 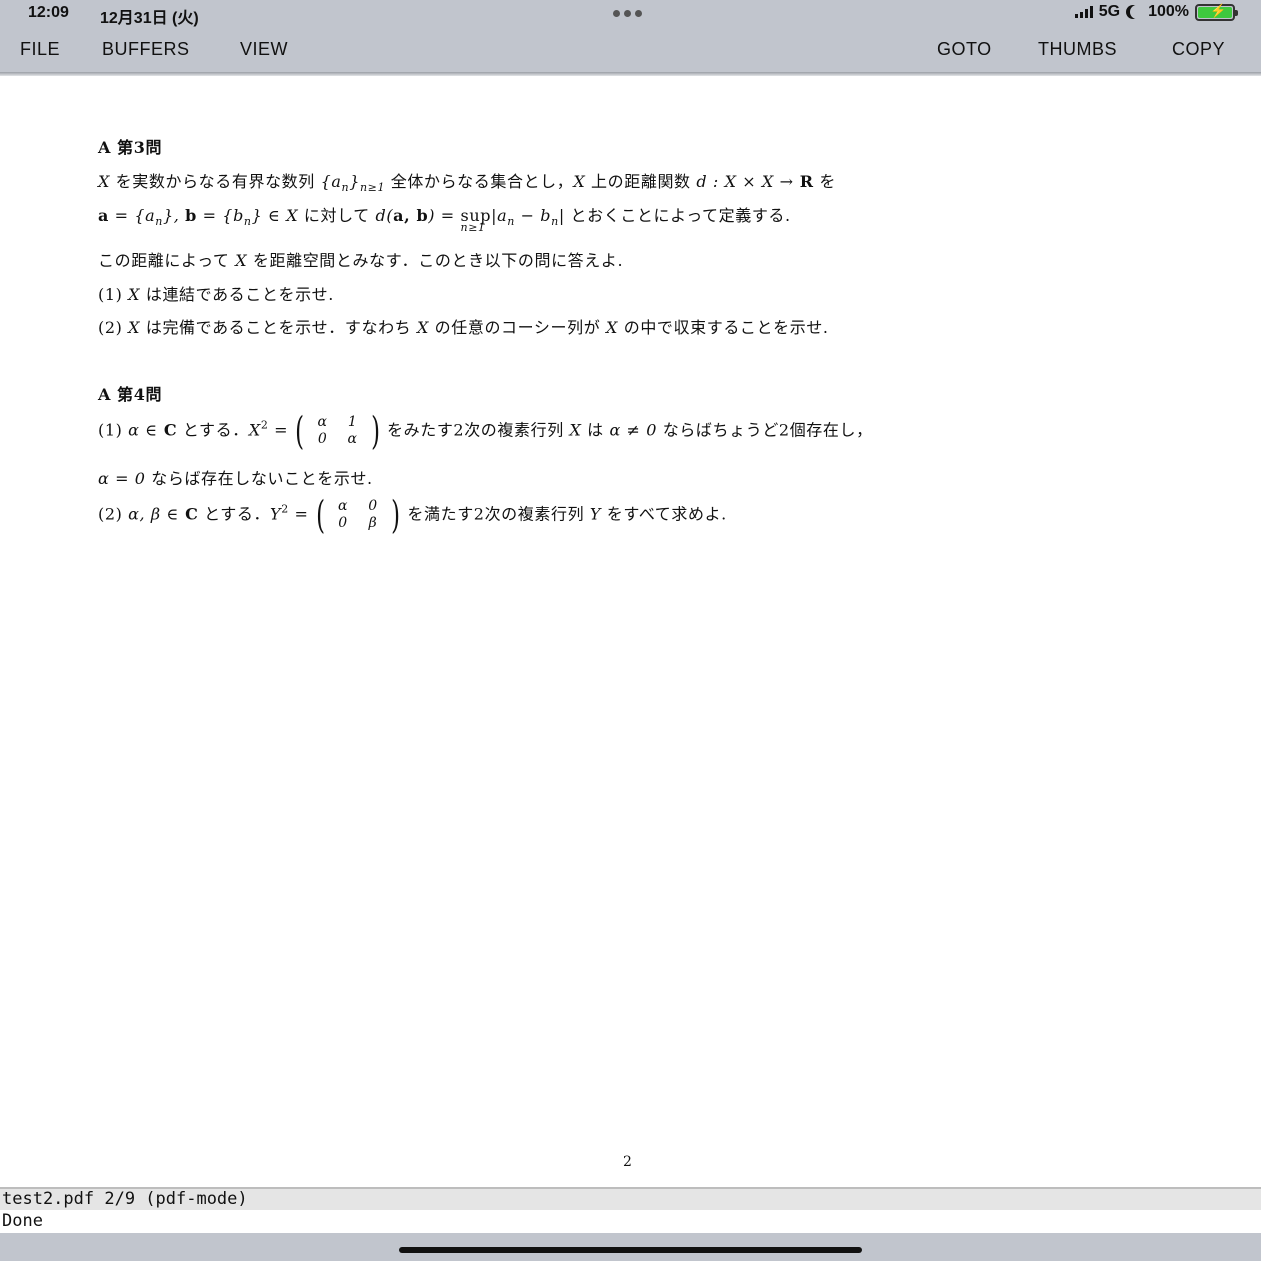 I want to click on page-number: 2, so click(x=627, y=1162).